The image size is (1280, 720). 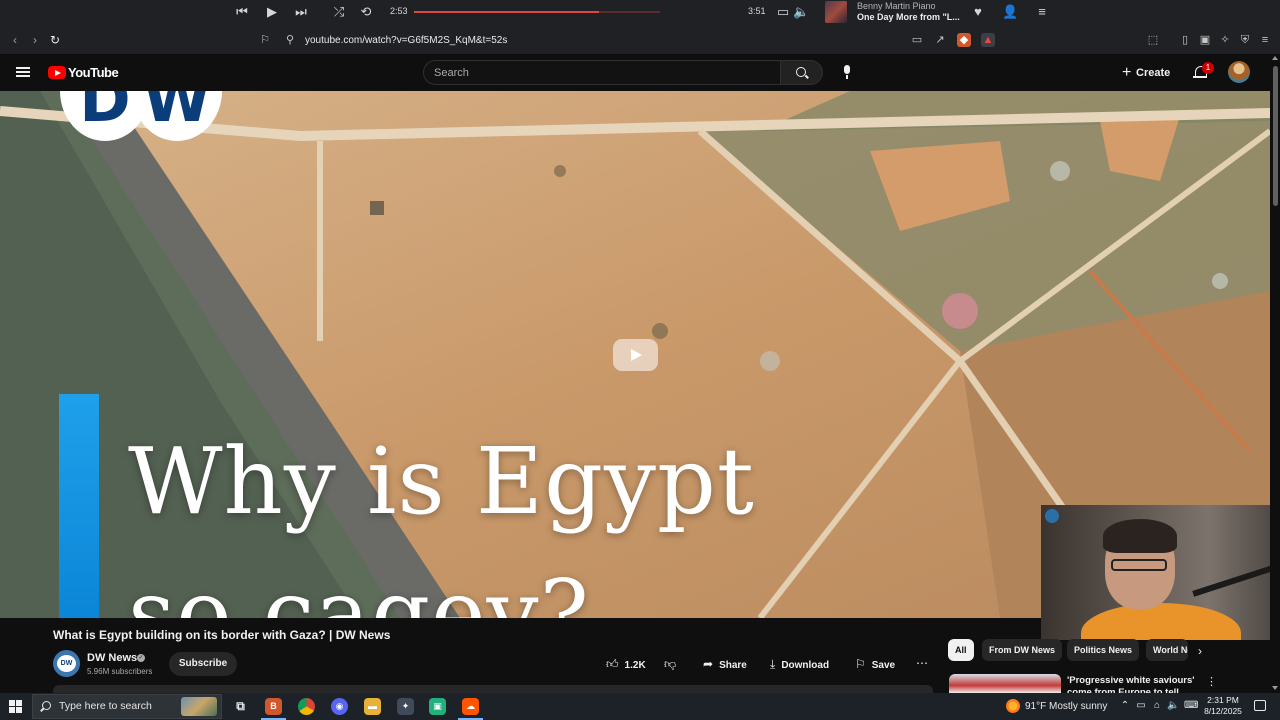 I want to click on youtube-header: YouTube Search + Create 1, so click(x=640, y=72).